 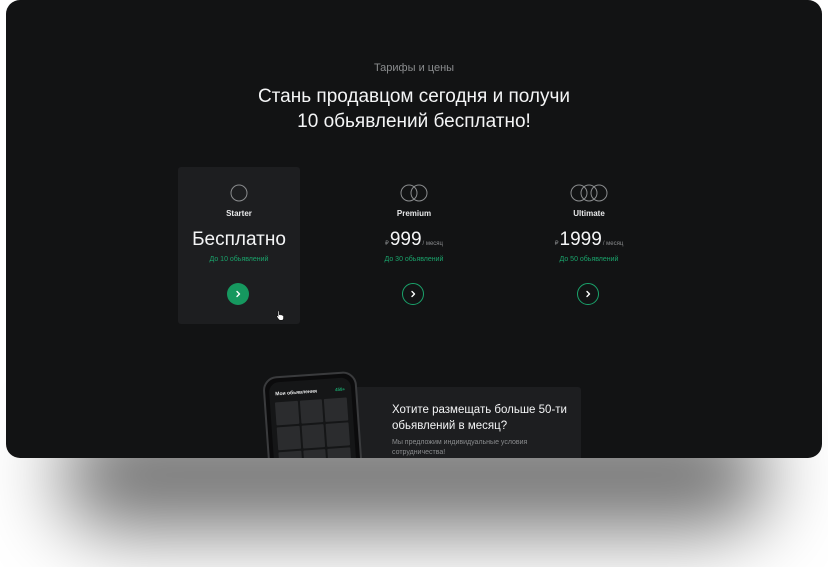 What do you see at coordinates (239, 259) in the screenshot?
I see `plan-limit: До 10 обьявлений` at bounding box center [239, 259].